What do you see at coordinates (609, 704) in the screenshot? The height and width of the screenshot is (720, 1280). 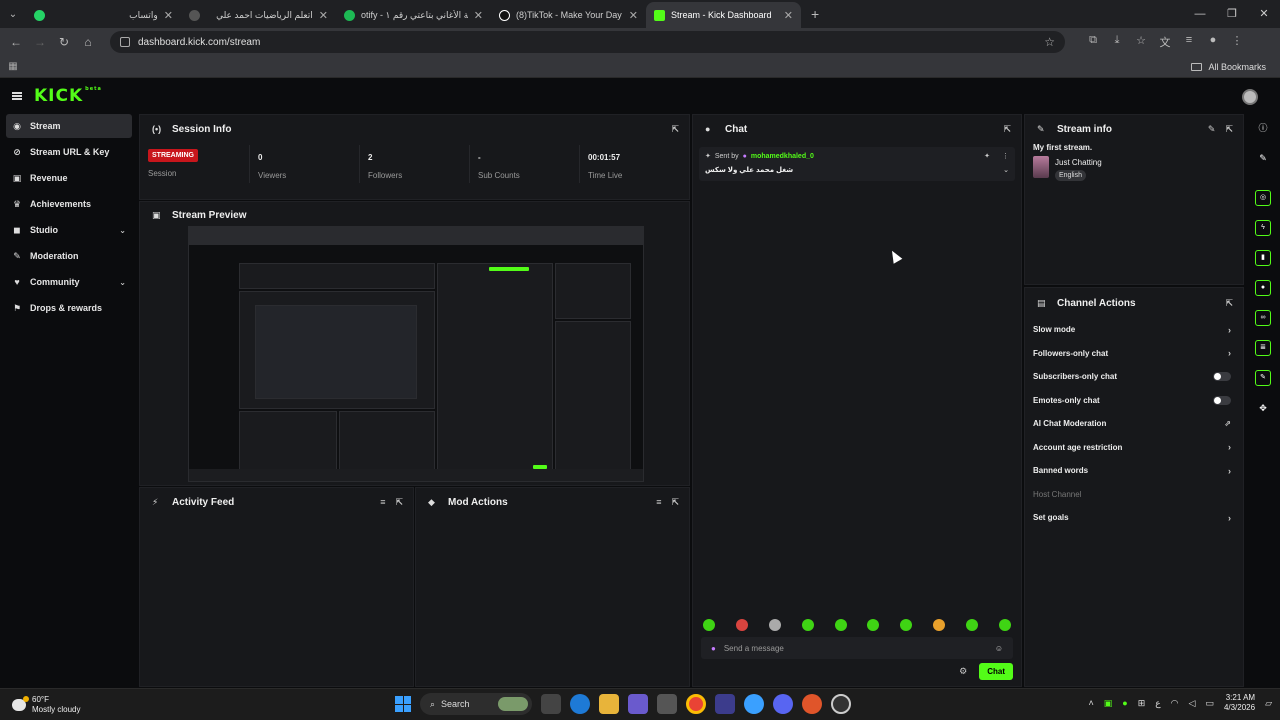 I see `file-explorer-icon` at bounding box center [609, 704].